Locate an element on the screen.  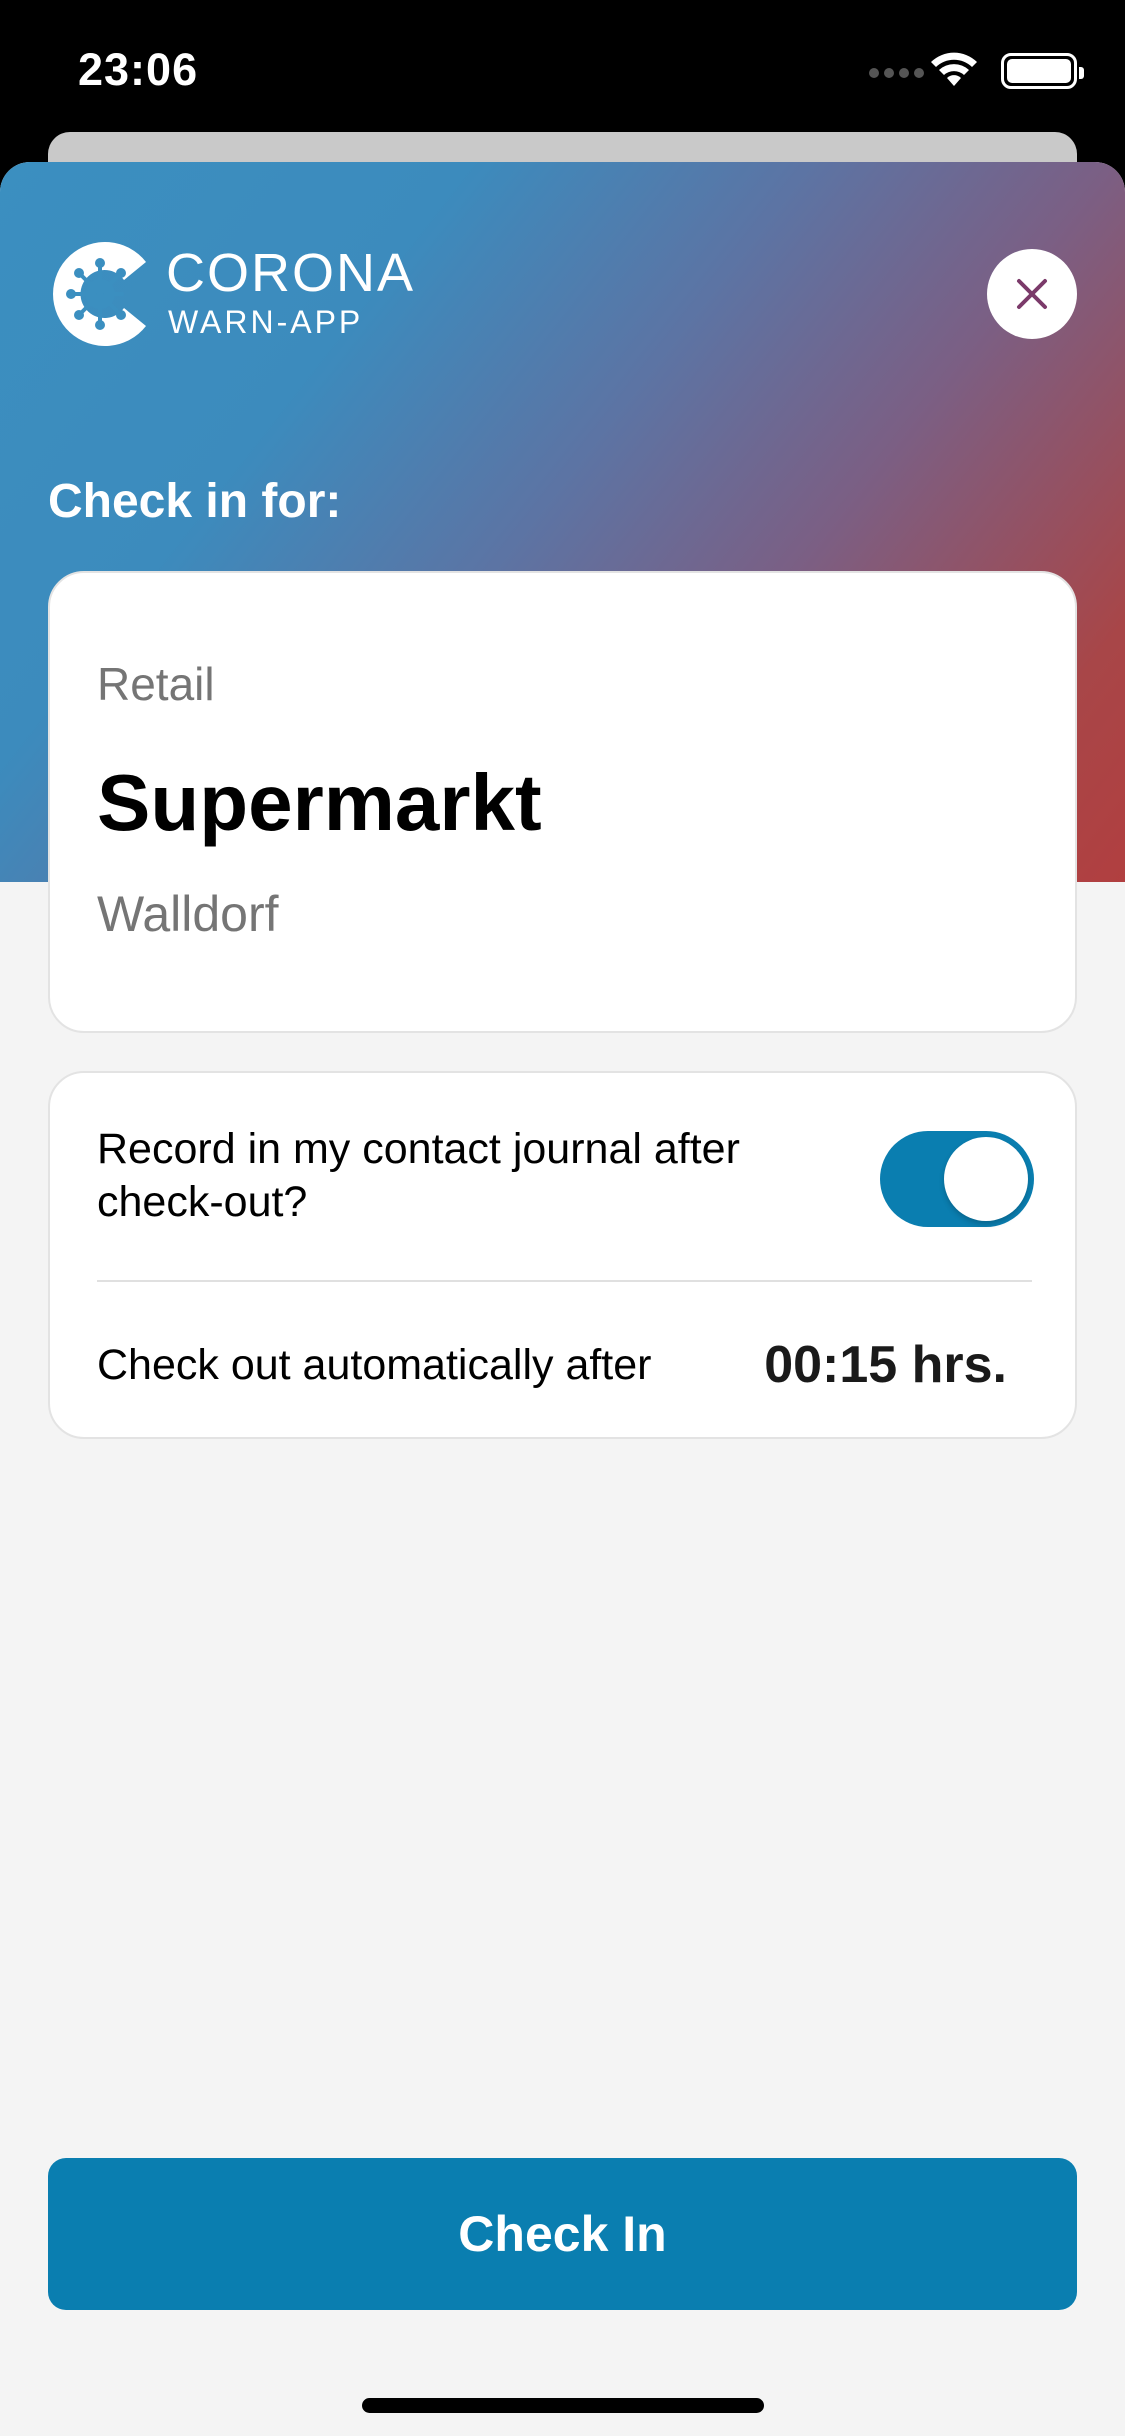
logo-subtitle: WARN-APP is located at coordinates (266, 322).